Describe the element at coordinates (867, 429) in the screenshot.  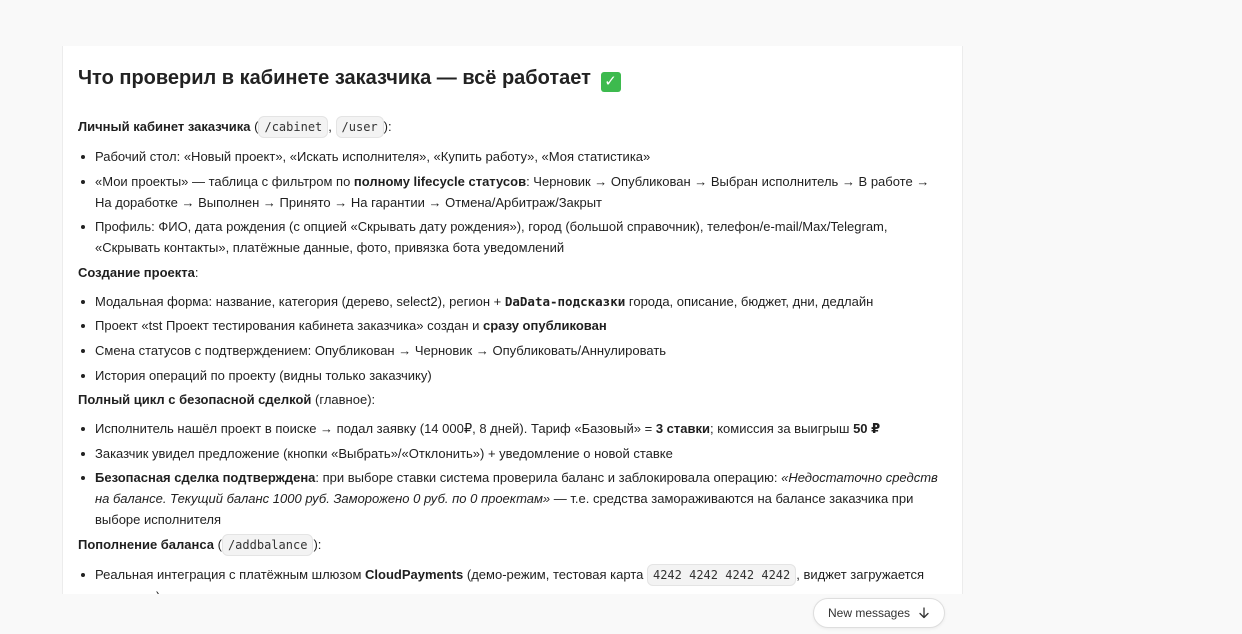
I see `bold-text: 50 ₽` at that location.